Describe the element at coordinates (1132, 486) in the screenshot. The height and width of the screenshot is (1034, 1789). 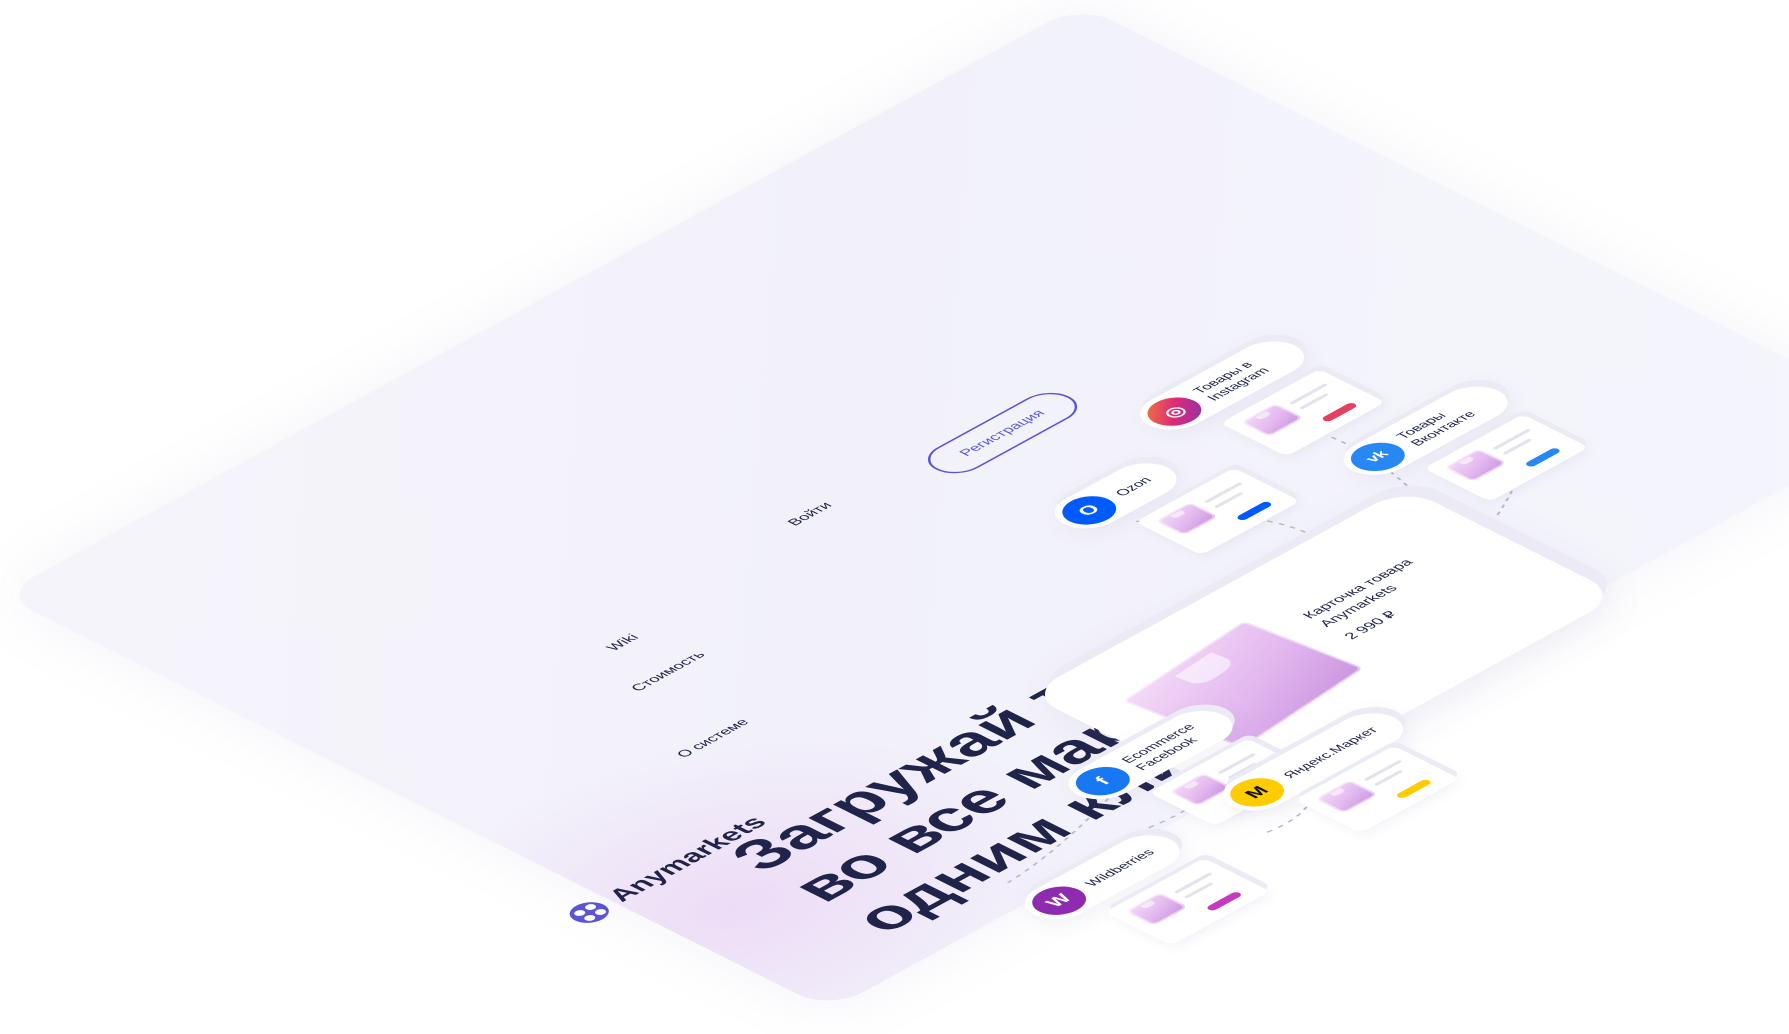
I see `marketplace-label: Ozon` at that location.